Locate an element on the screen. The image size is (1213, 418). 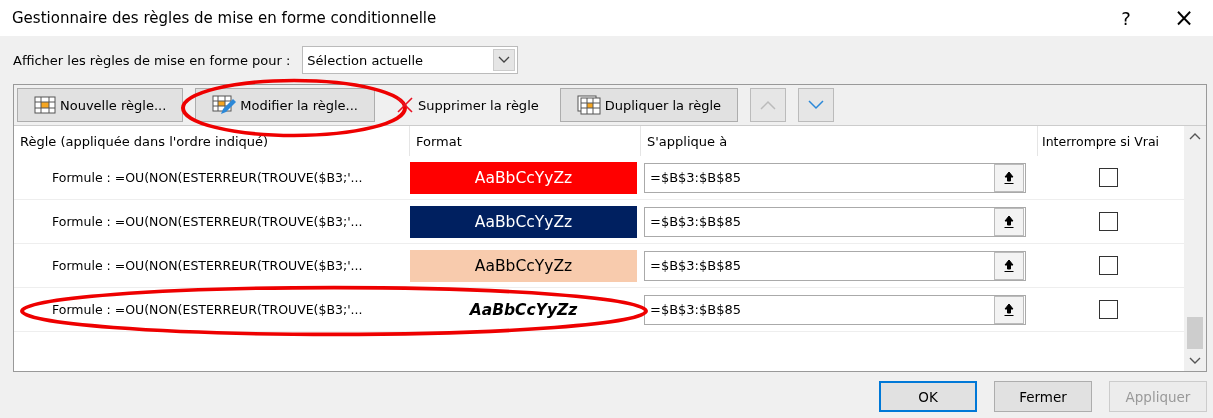
show-for-label: Afficher les règles de mise en forme pour : is located at coordinates (152, 60).